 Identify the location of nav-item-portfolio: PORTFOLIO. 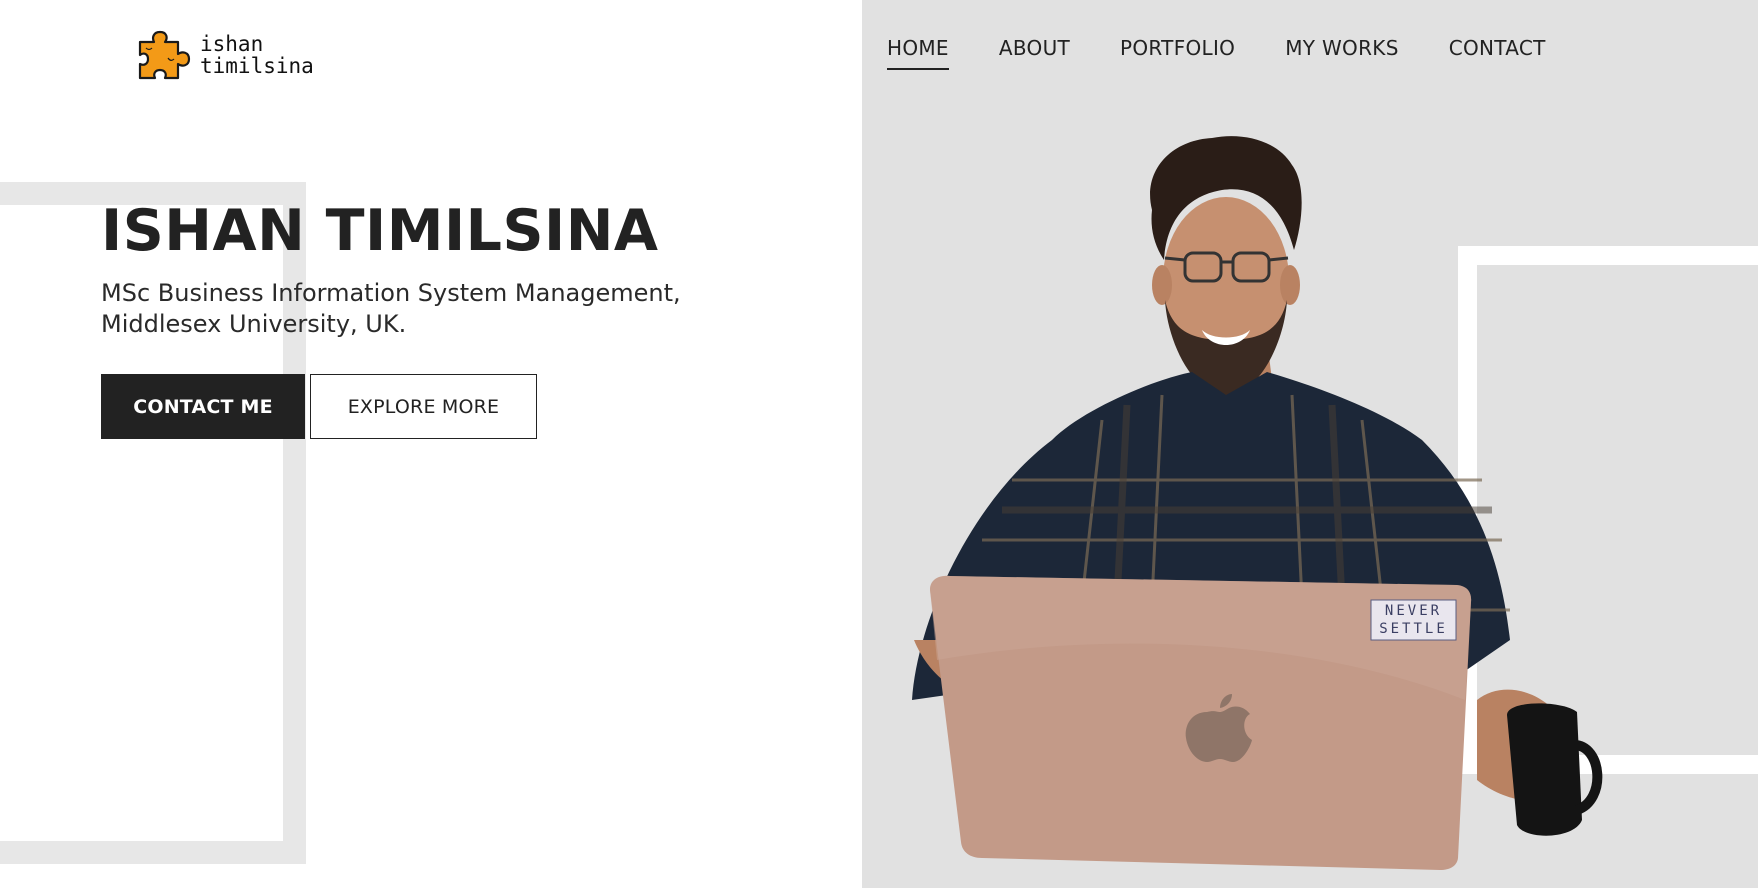
(1177, 53).